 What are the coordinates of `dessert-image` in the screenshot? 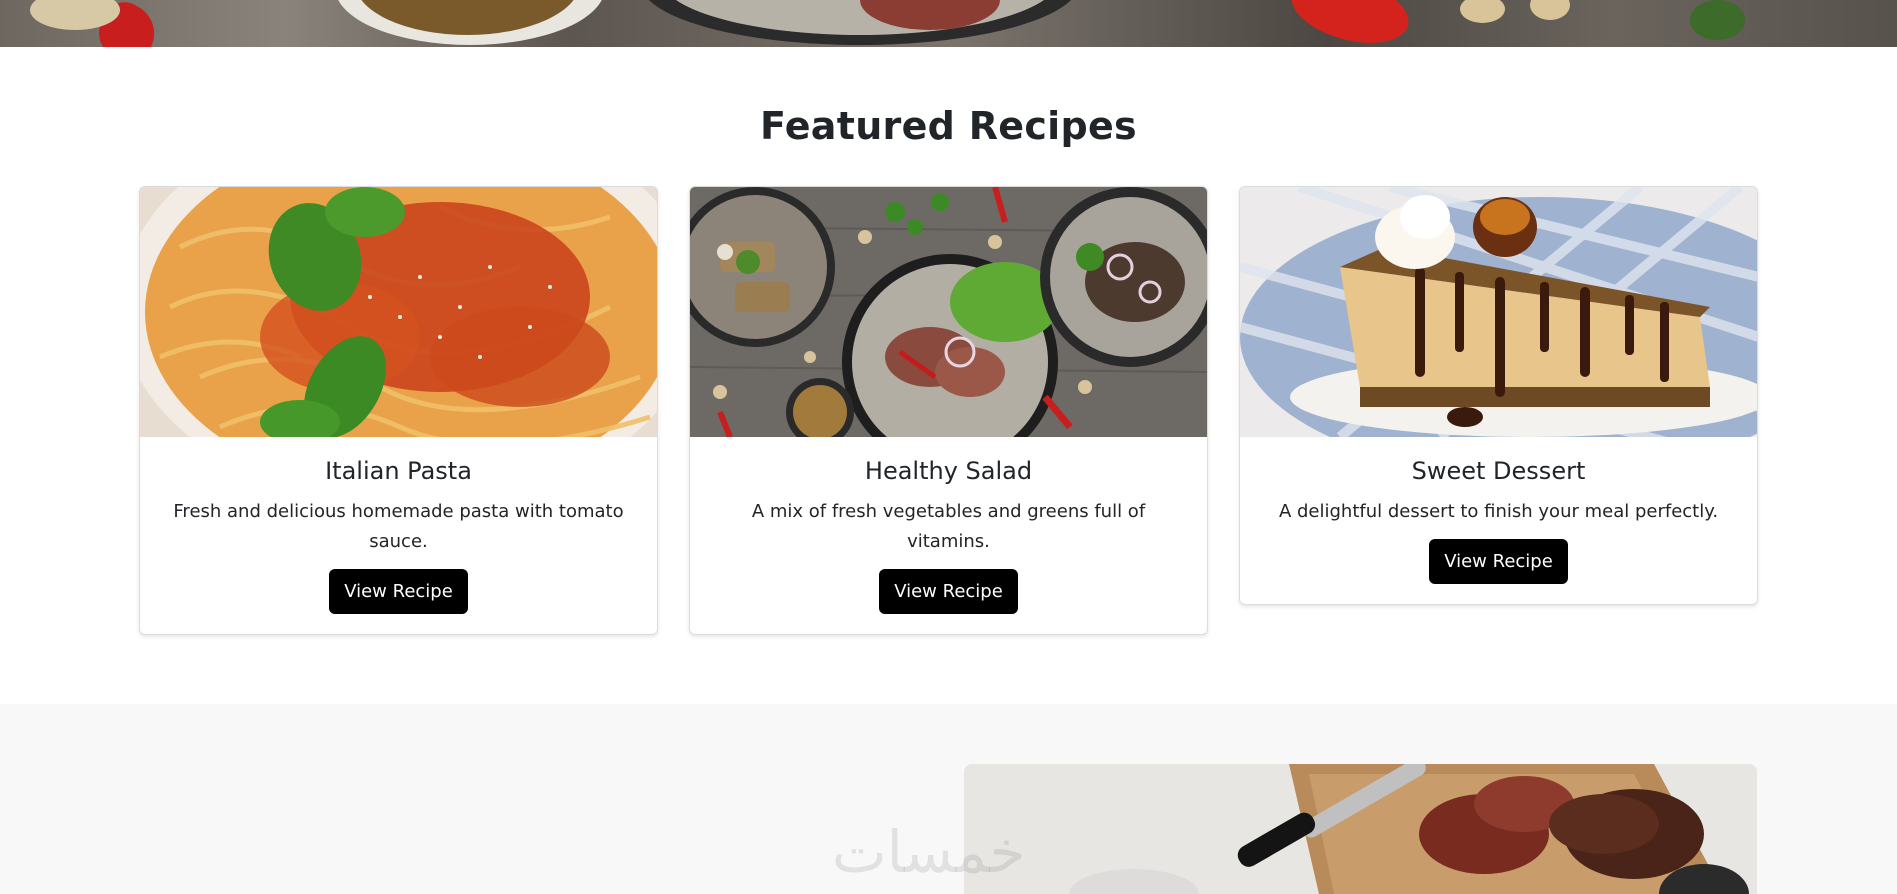 It's located at (1498, 312).